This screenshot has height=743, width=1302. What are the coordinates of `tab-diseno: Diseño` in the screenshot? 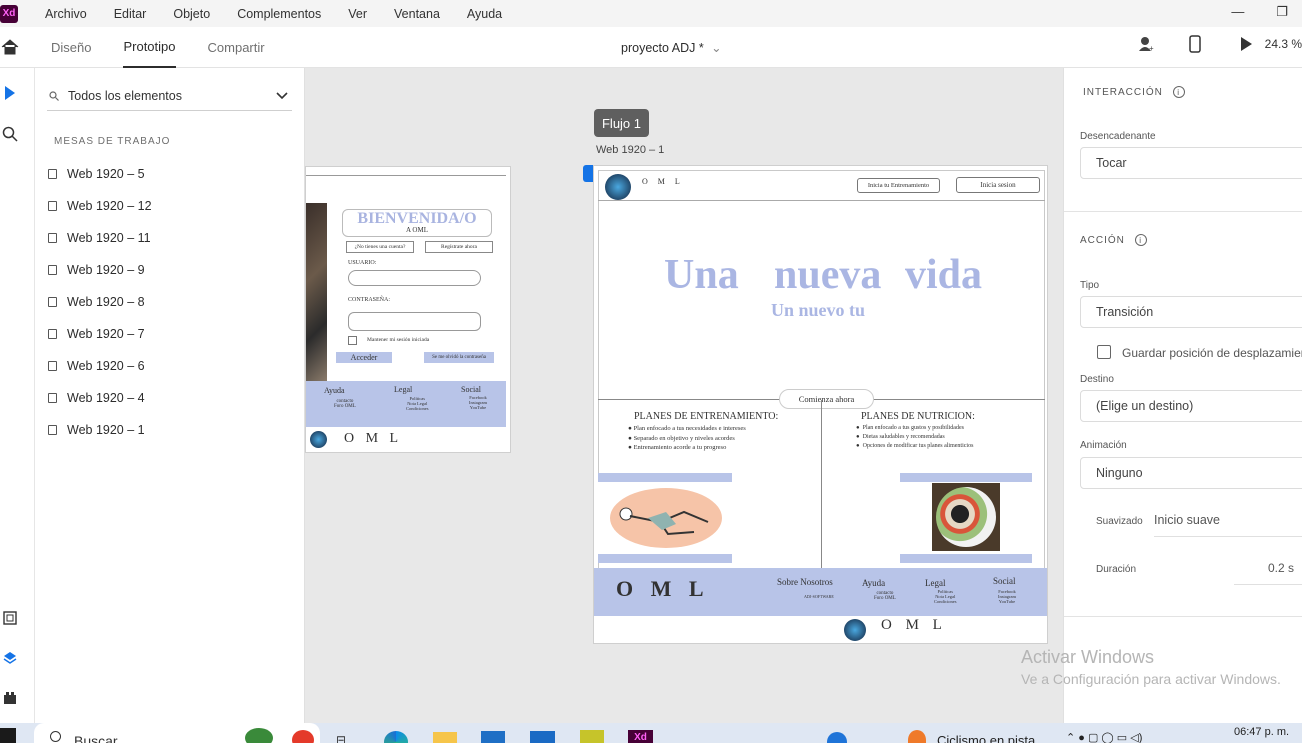 It's located at (71, 47).